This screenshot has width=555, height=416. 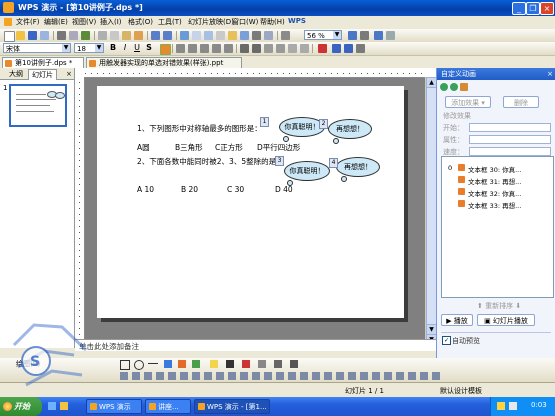 What do you see at coordinates (20, 35) in the screenshot?
I see `open-icon` at bounding box center [20, 35].